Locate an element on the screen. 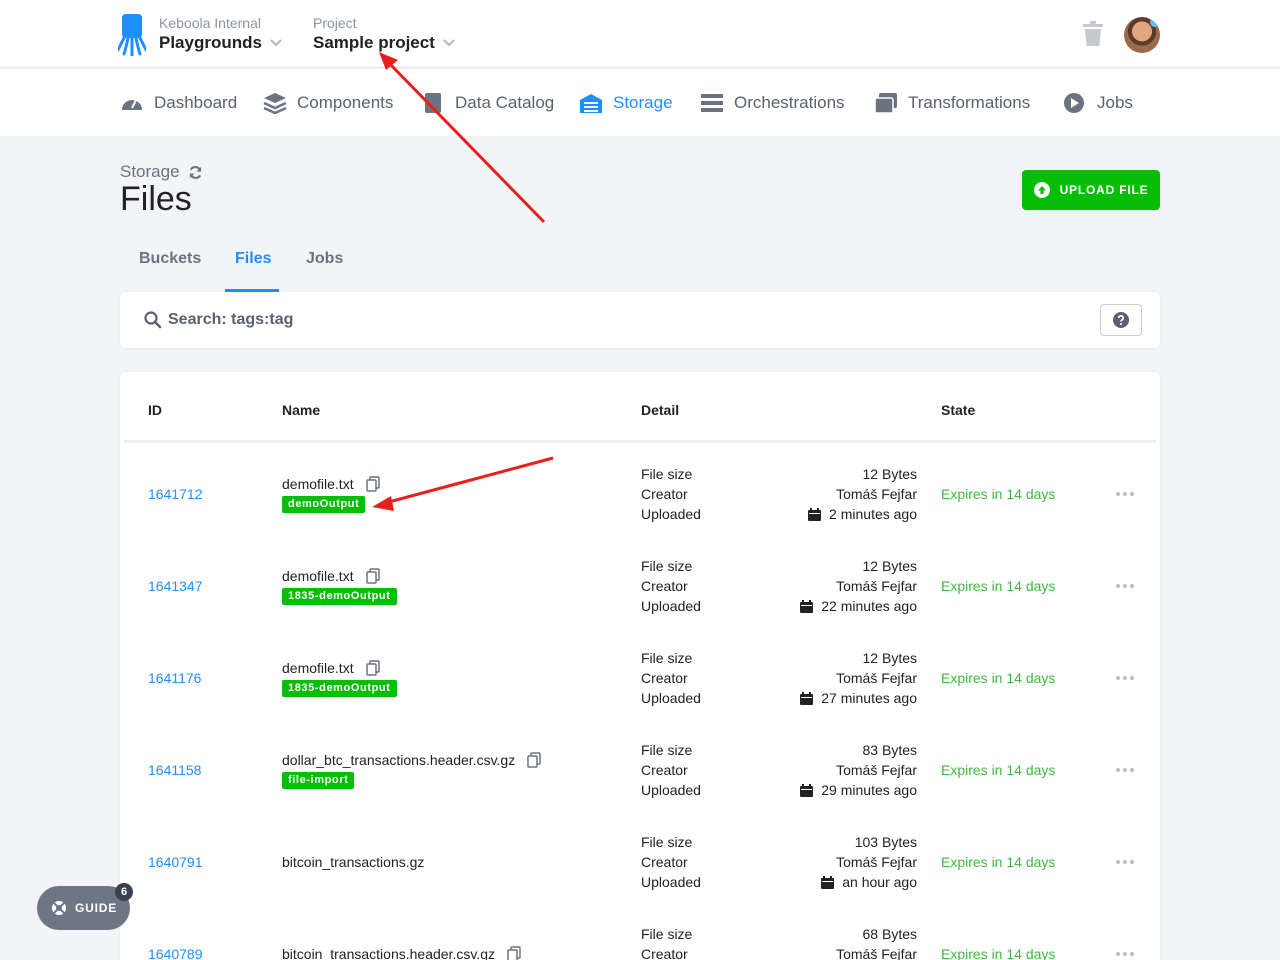 This screenshot has width=1280, height=960. nav-orchestrations: Orchestrations is located at coordinates (772, 103).